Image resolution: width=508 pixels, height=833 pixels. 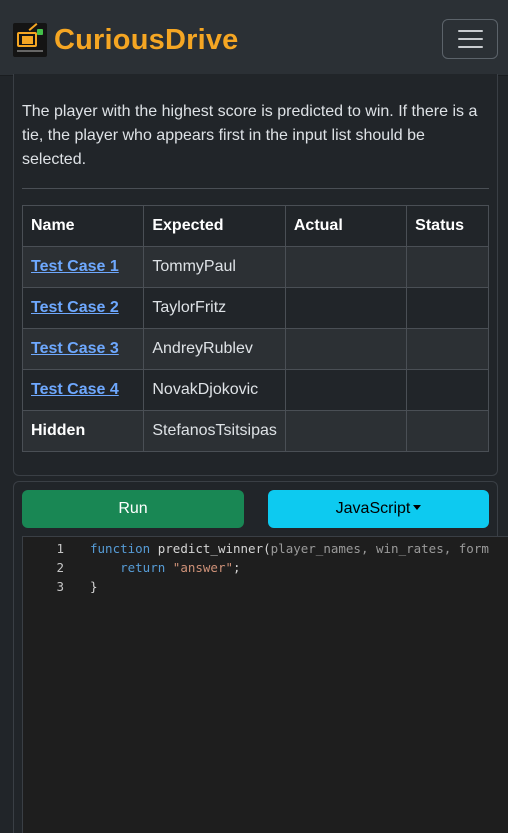 I want to click on navbar: CuriousDrive, so click(x=254, y=38).